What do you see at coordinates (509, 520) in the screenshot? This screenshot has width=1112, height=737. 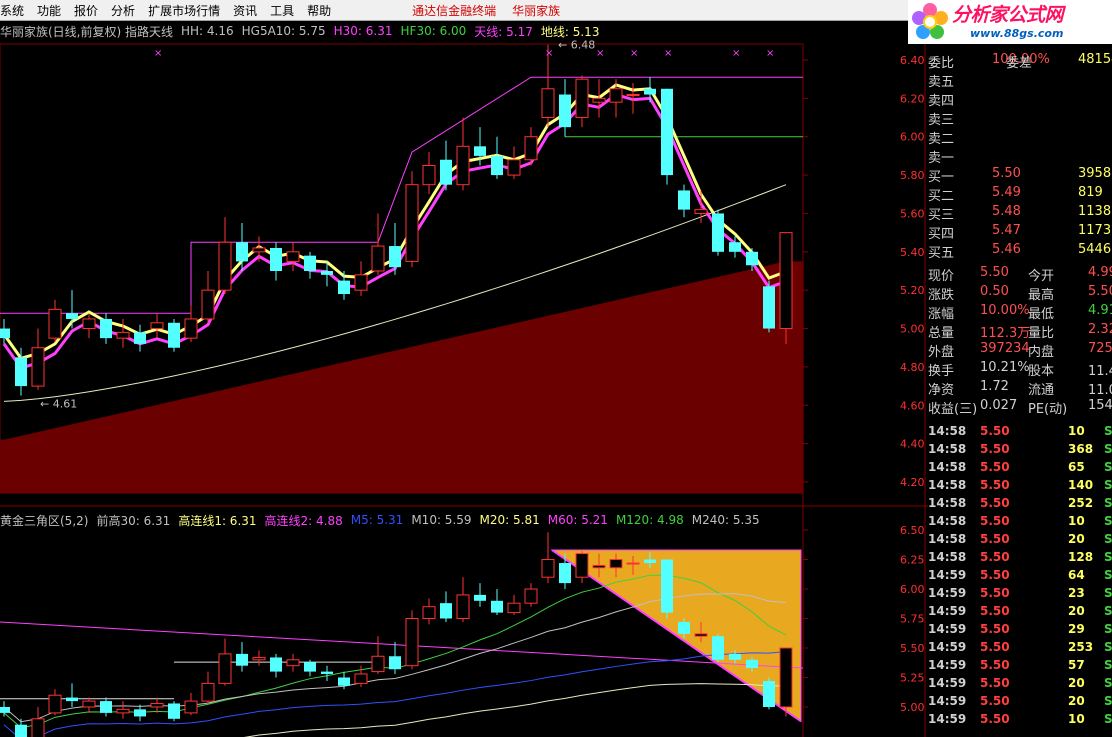 I see `lower-indicator-6: M20: 5.81` at bounding box center [509, 520].